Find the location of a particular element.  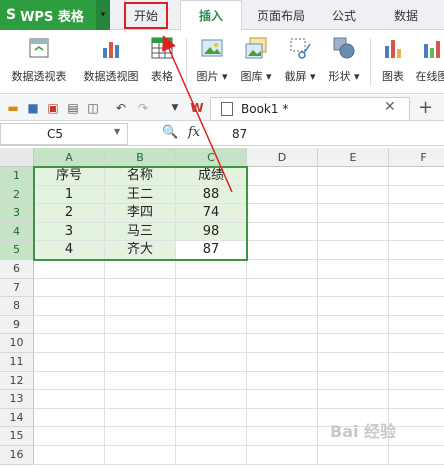

pivot-table-button: 数据透视表 is located at coordinates (39, 62).